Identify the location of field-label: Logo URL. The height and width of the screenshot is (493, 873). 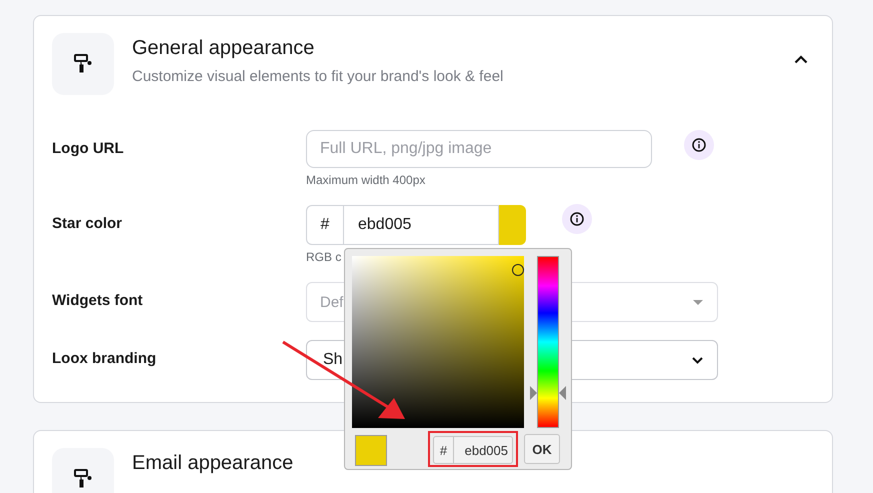
(88, 148).